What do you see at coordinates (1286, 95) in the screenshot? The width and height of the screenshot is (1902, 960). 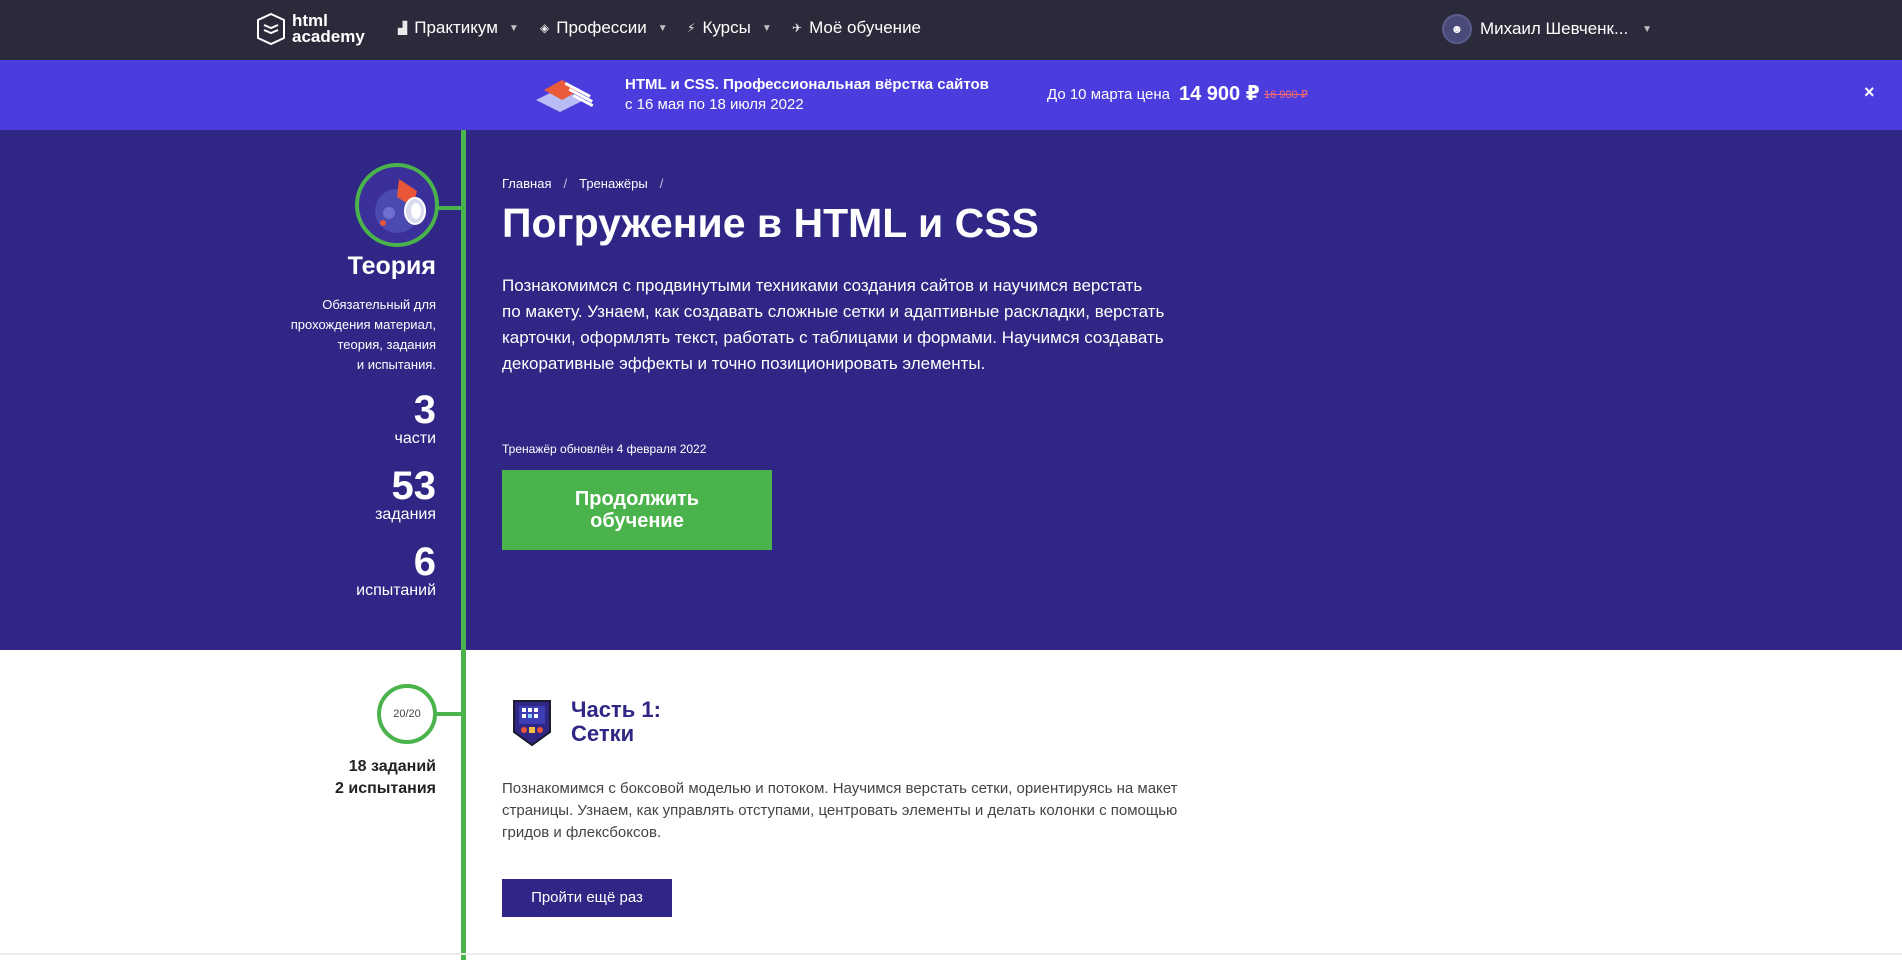 I see `promo-old-price: 16 900 ₽` at bounding box center [1286, 95].